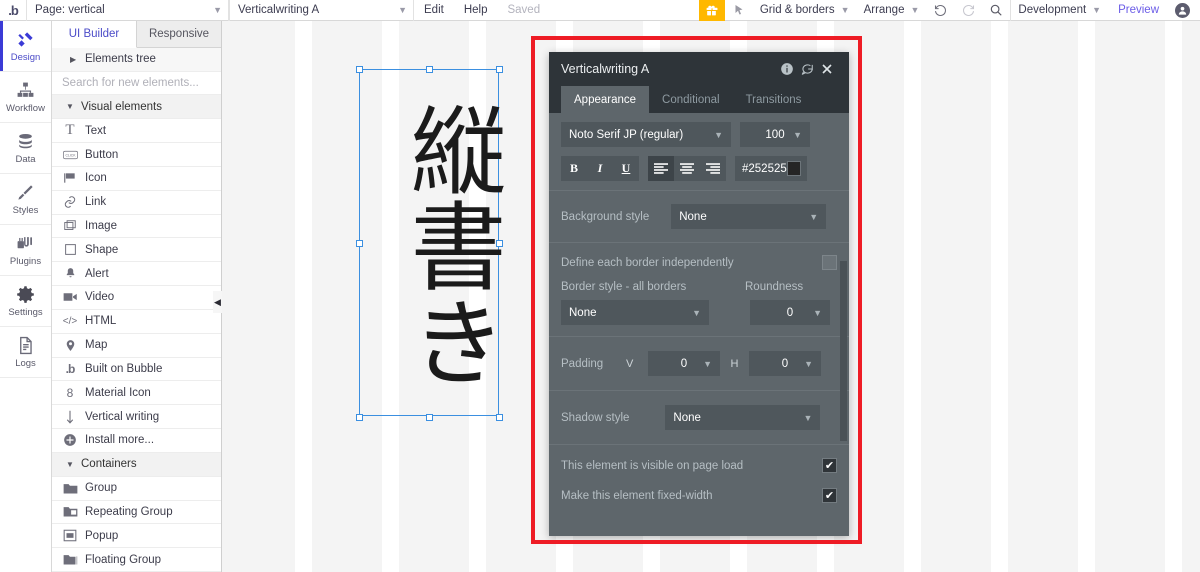  What do you see at coordinates (136, 107) in the screenshot?
I see `visual-elements-section: ▼ Visual elements` at bounding box center [136, 107].